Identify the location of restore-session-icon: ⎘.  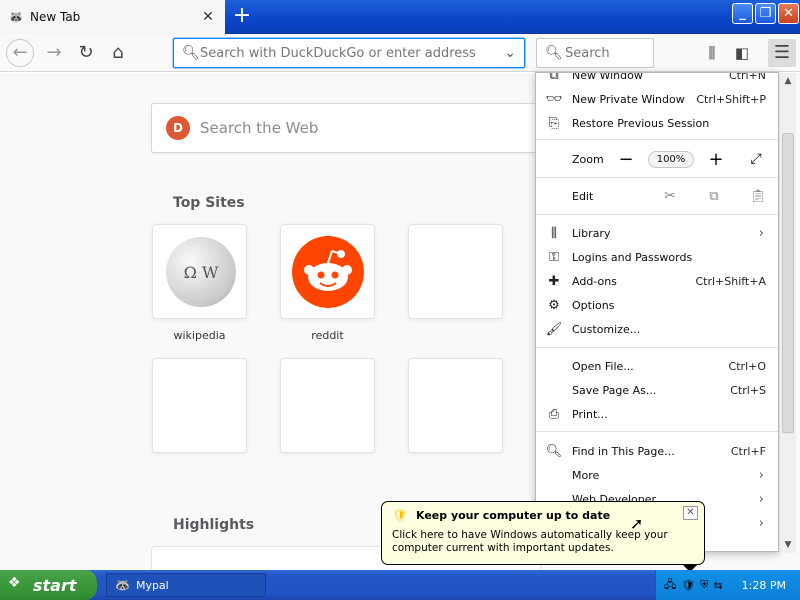
(554, 123).